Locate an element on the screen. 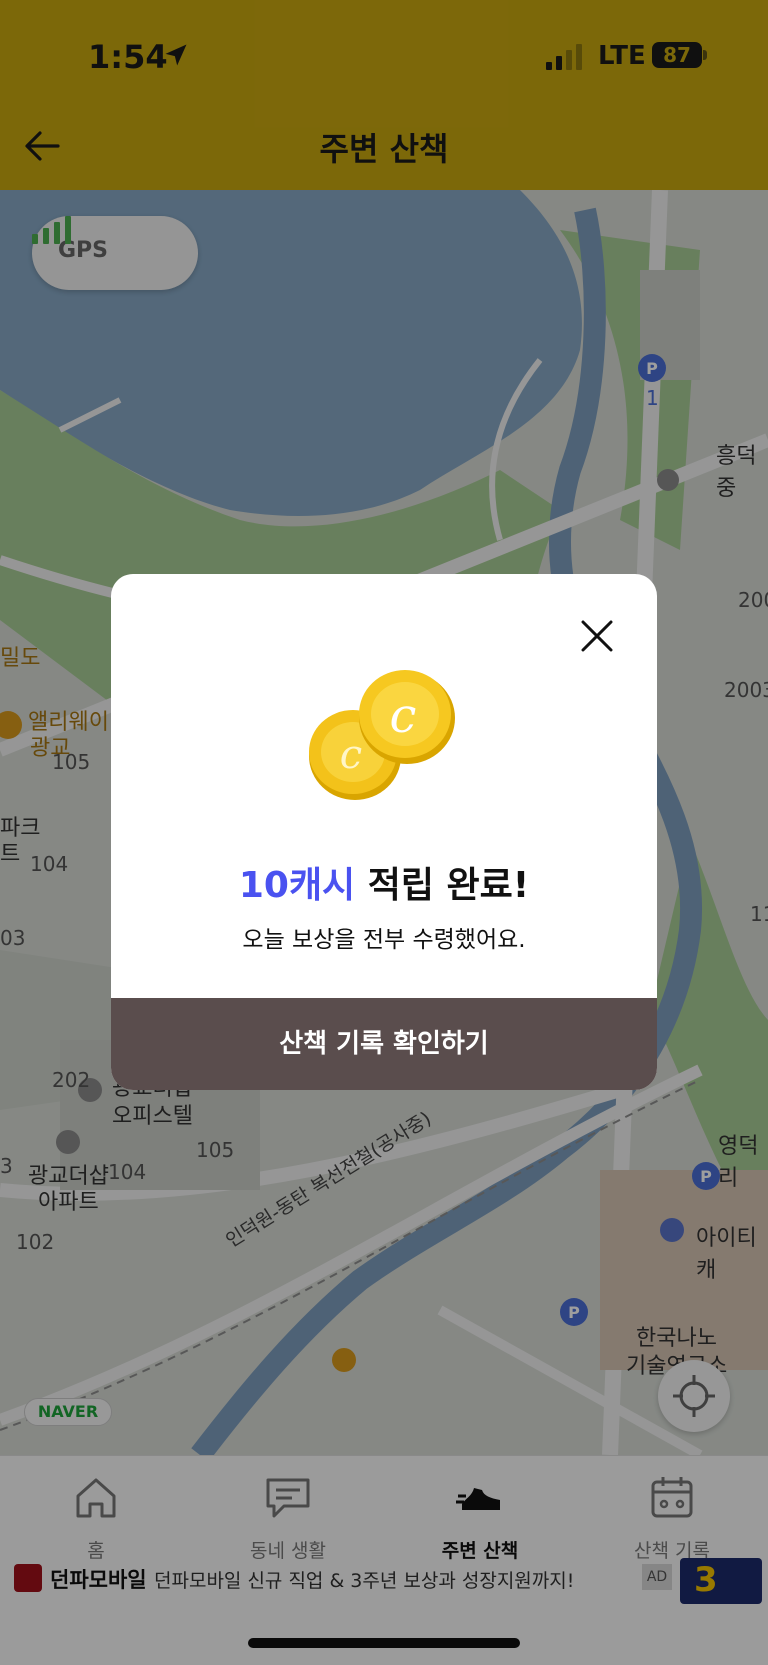 This screenshot has width=768, height=1665. reward-headline: 10캐시 적립 완료! is located at coordinates (384, 882).